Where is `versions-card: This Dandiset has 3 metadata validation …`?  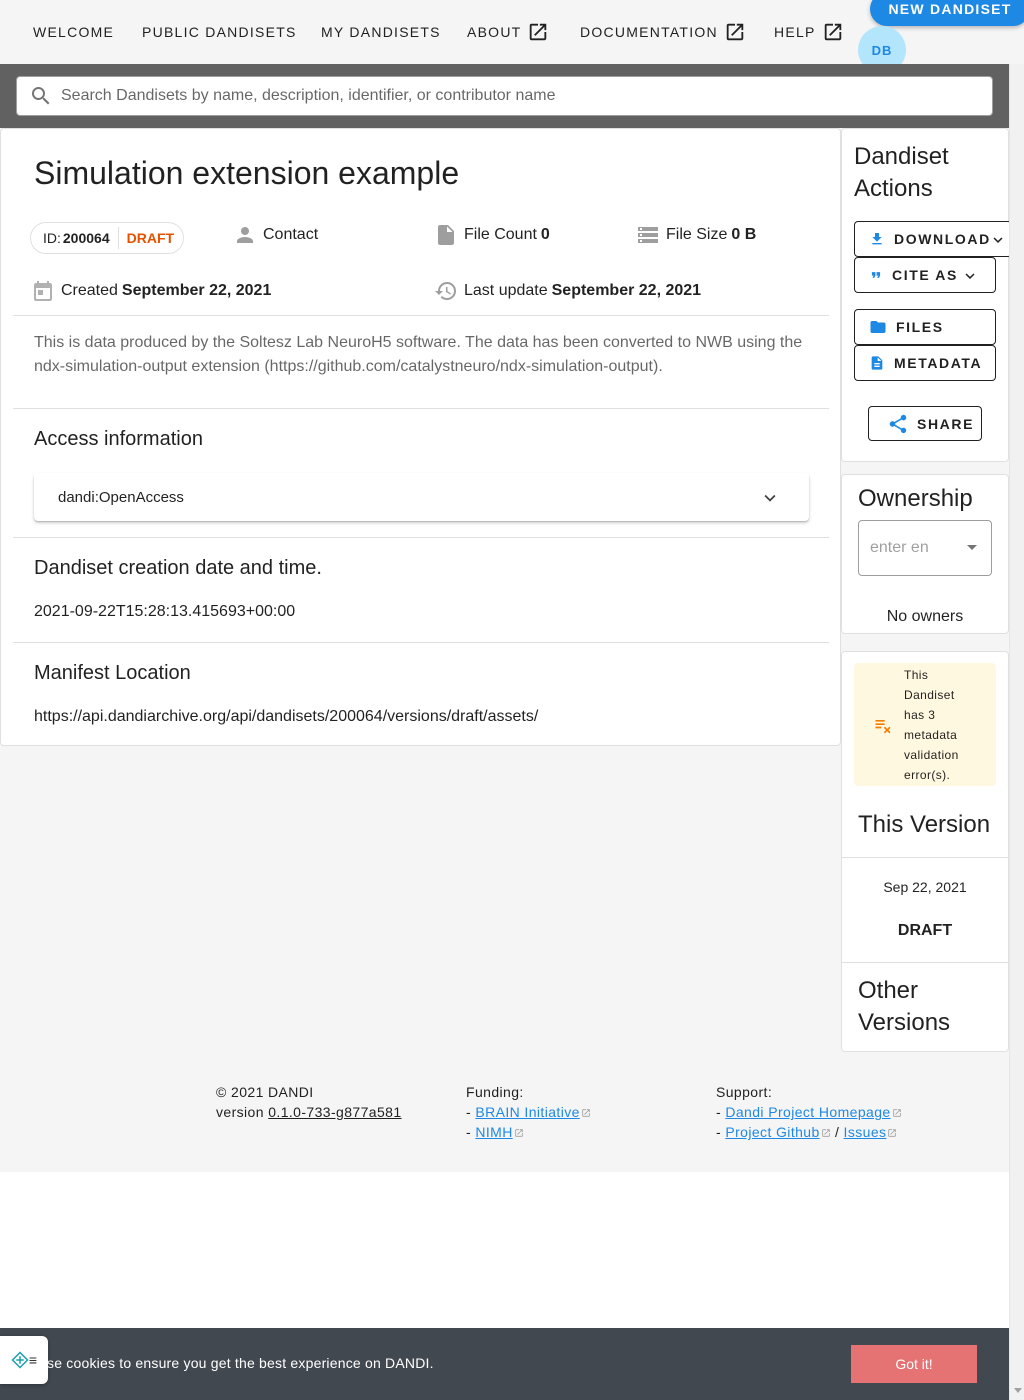
versions-card: This Dandiset has 3 metadata validation … is located at coordinates (925, 851).